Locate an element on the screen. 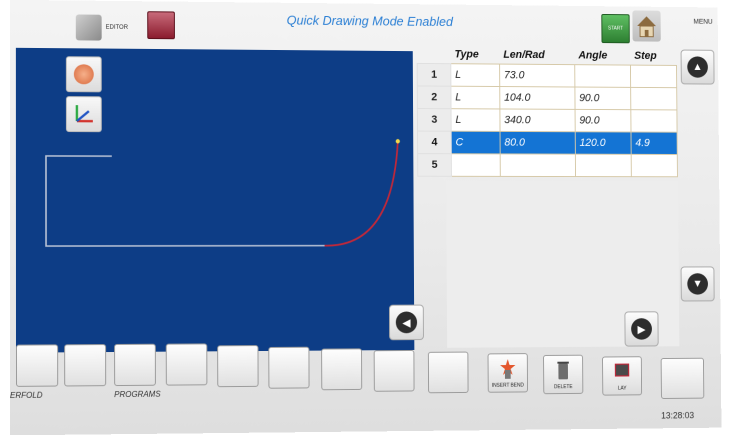 This screenshot has height=435, width=742. start-label: START is located at coordinates (615, 29).